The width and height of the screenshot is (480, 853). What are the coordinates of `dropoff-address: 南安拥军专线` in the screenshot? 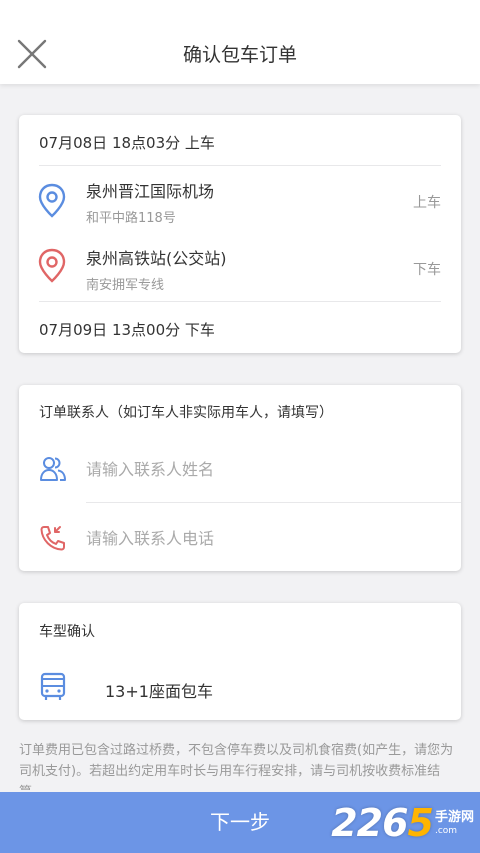 It's located at (125, 285).